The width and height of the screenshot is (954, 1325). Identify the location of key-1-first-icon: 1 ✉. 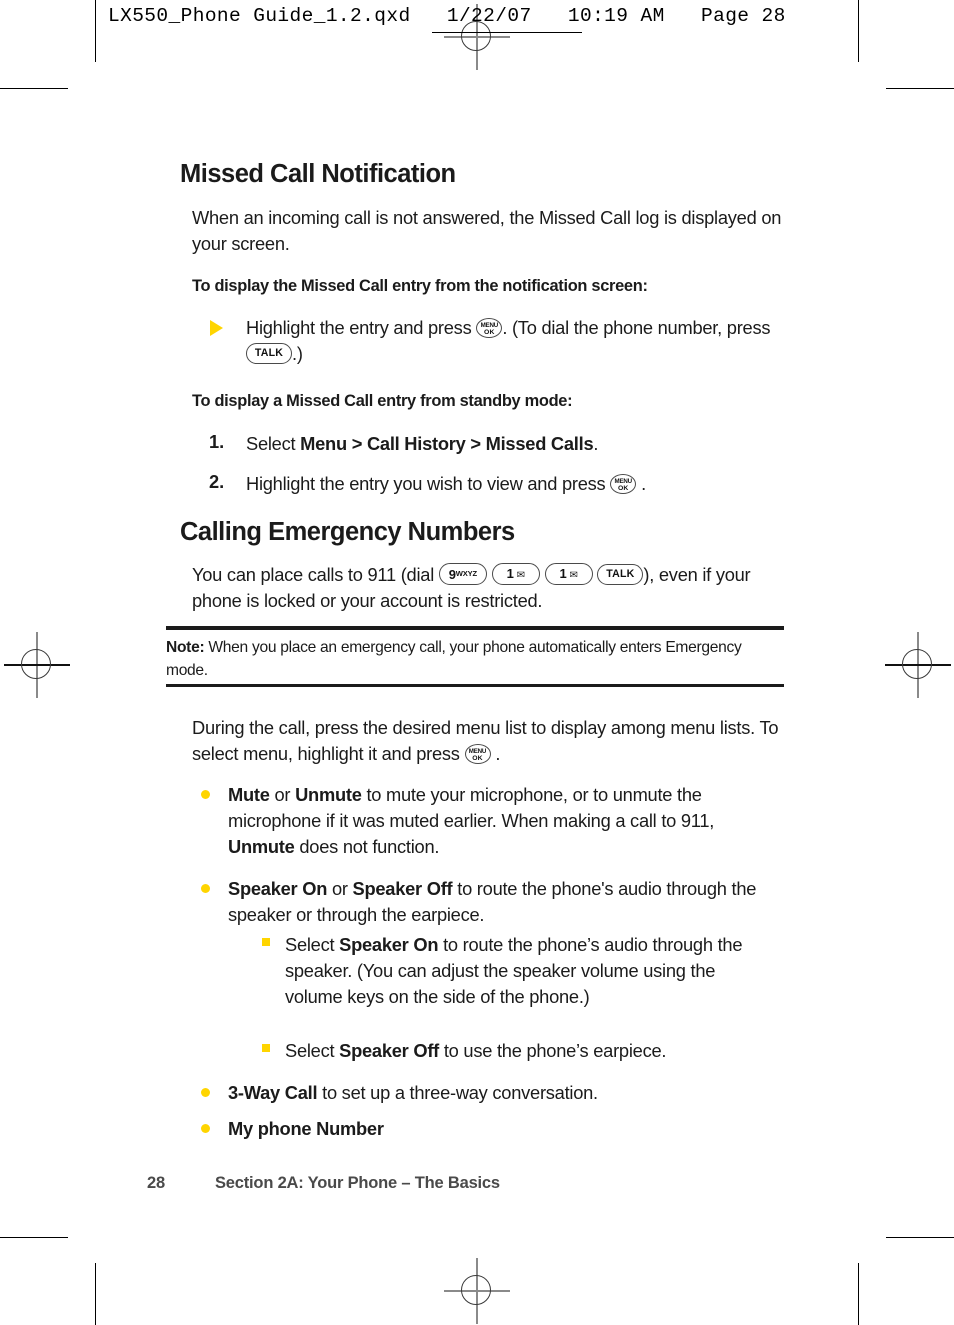
(515, 574).